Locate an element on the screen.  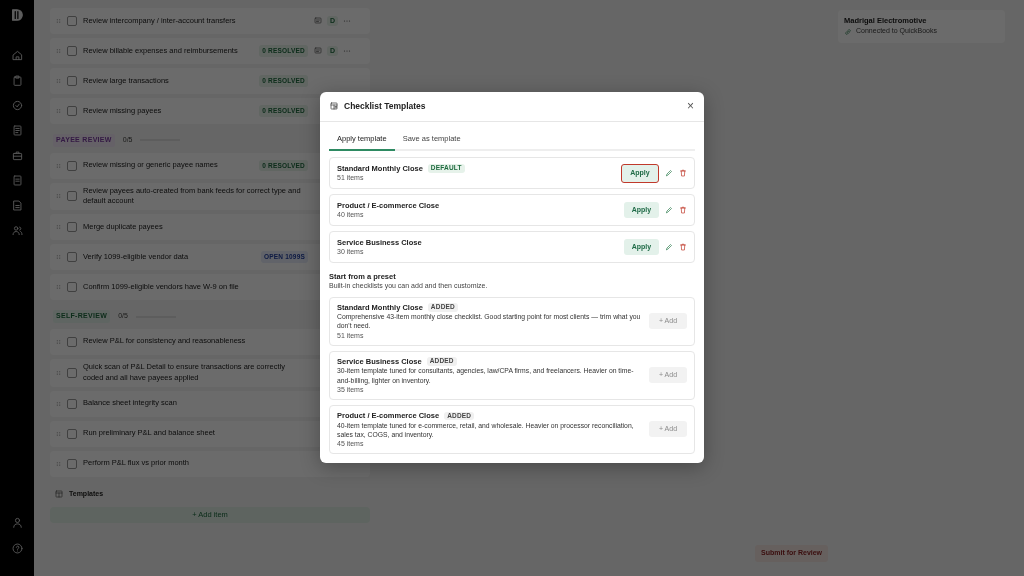
modal-title: Checklist Templates is located at coordinates (385, 106).